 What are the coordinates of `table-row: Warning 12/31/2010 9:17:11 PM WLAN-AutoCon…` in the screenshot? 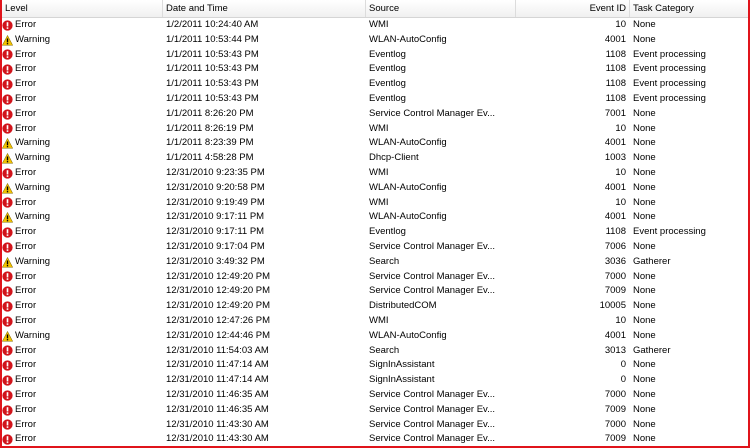 It's located at (375, 217).